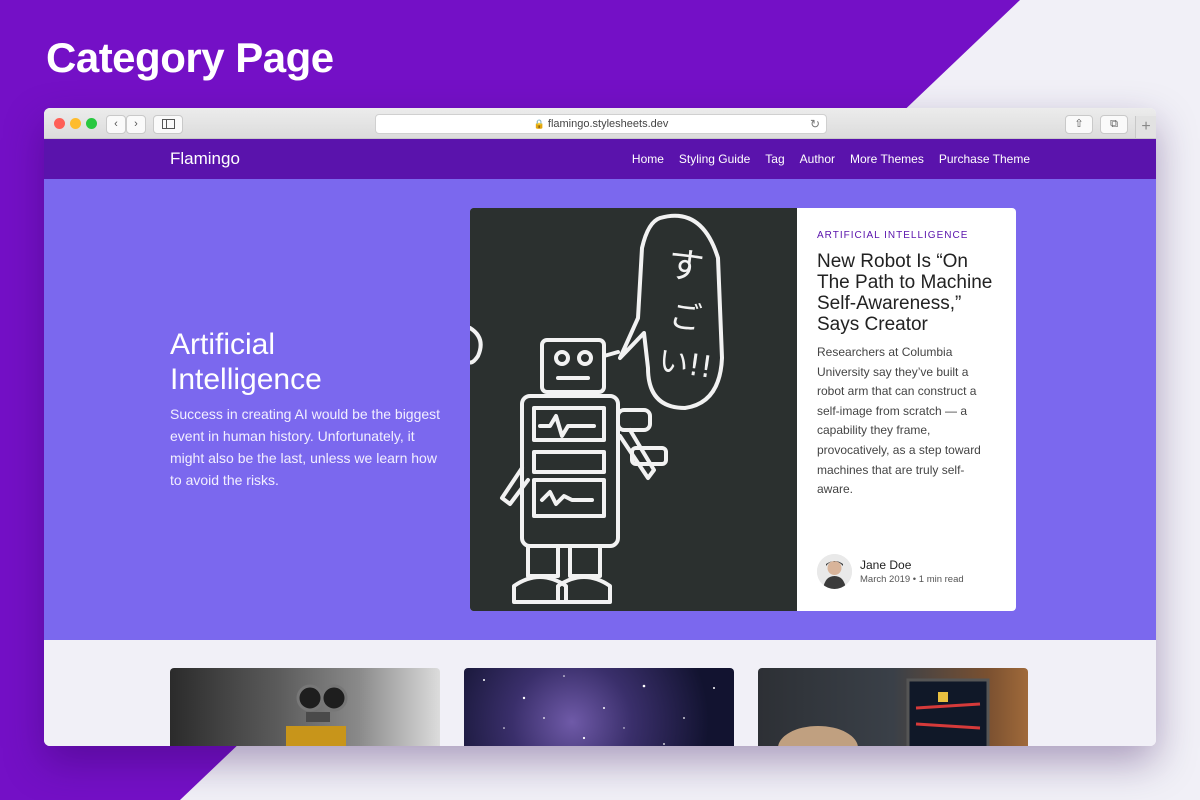 Image resolution: width=1200 pixels, height=800 pixels. Describe the element at coordinates (685, 267) in the screenshot. I see `svg-text: す` at that location.